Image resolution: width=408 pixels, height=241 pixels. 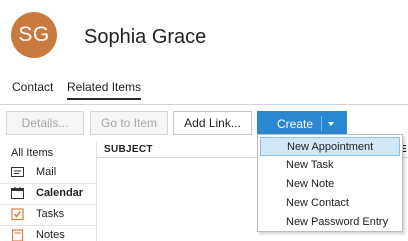 I want to click on sidebar-item-label: Calendar, so click(x=60, y=193).